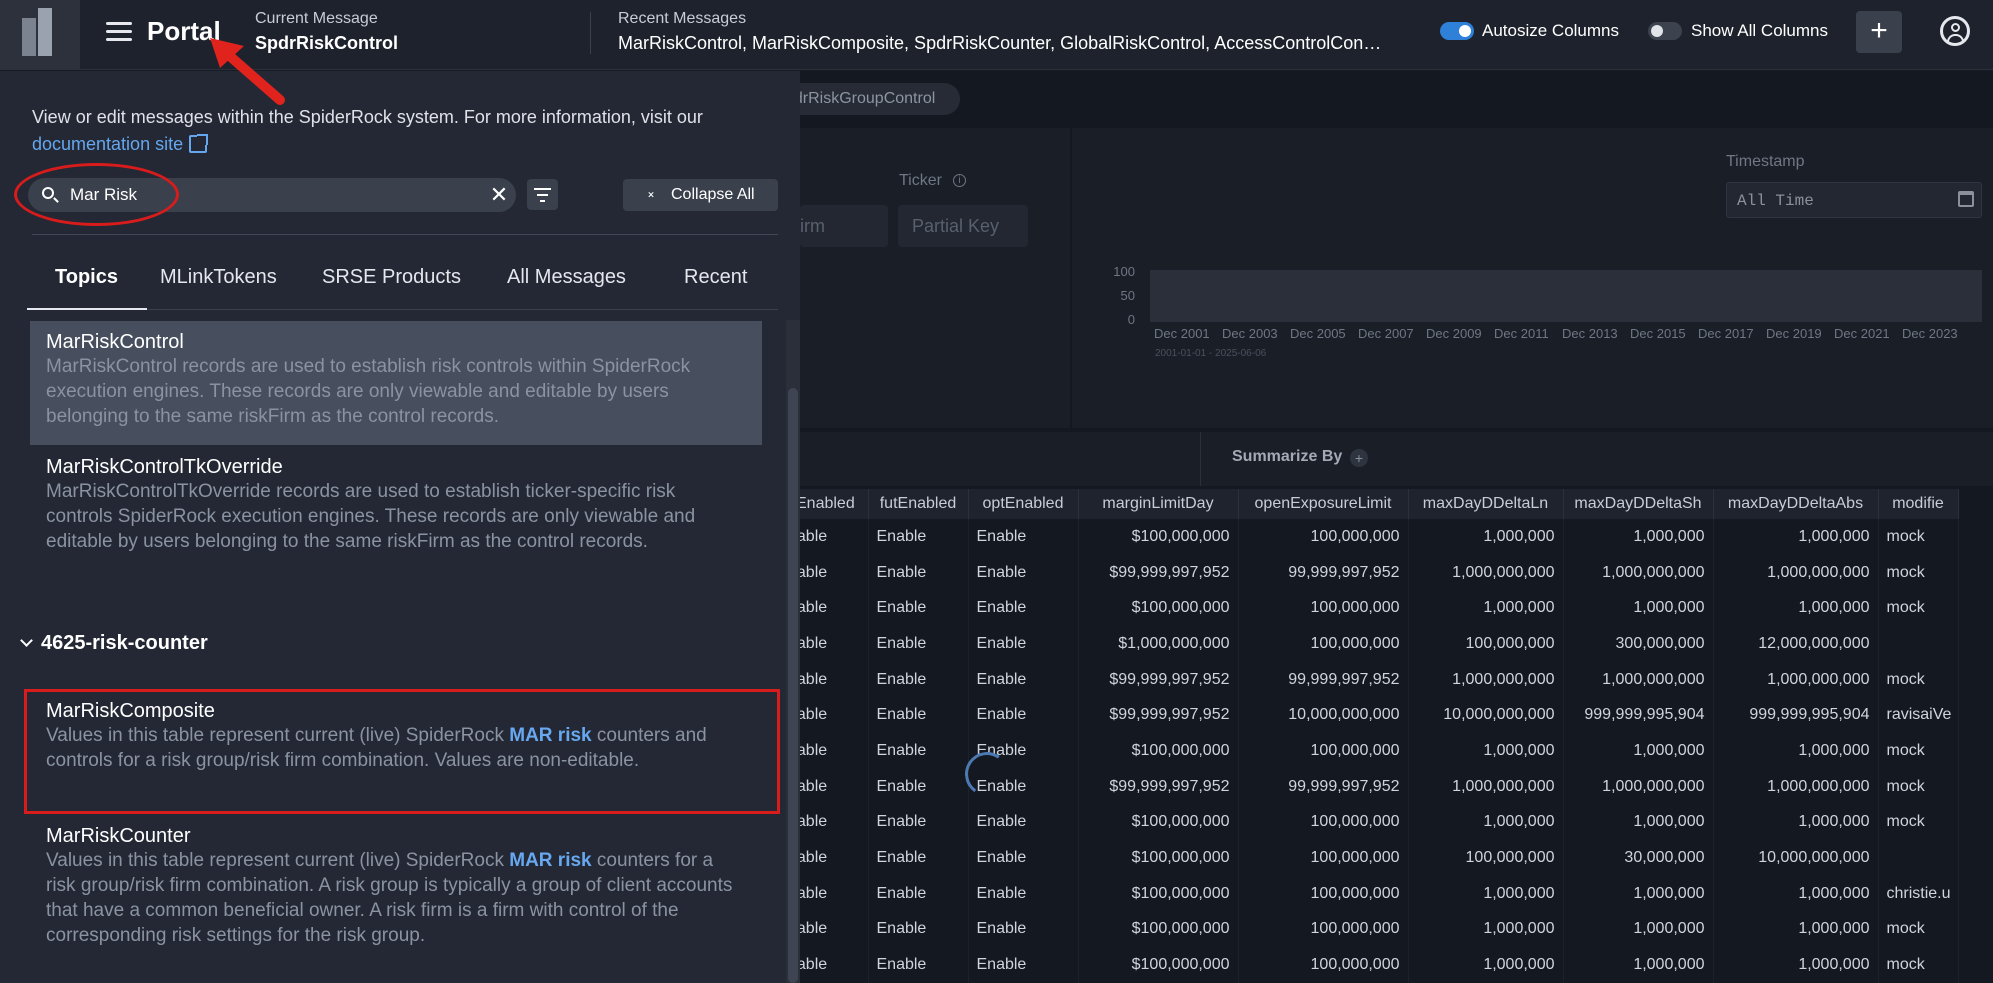 The image size is (1993, 983). Describe the element at coordinates (1359, 458) in the screenshot. I see `add-summary-icon: +` at that location.